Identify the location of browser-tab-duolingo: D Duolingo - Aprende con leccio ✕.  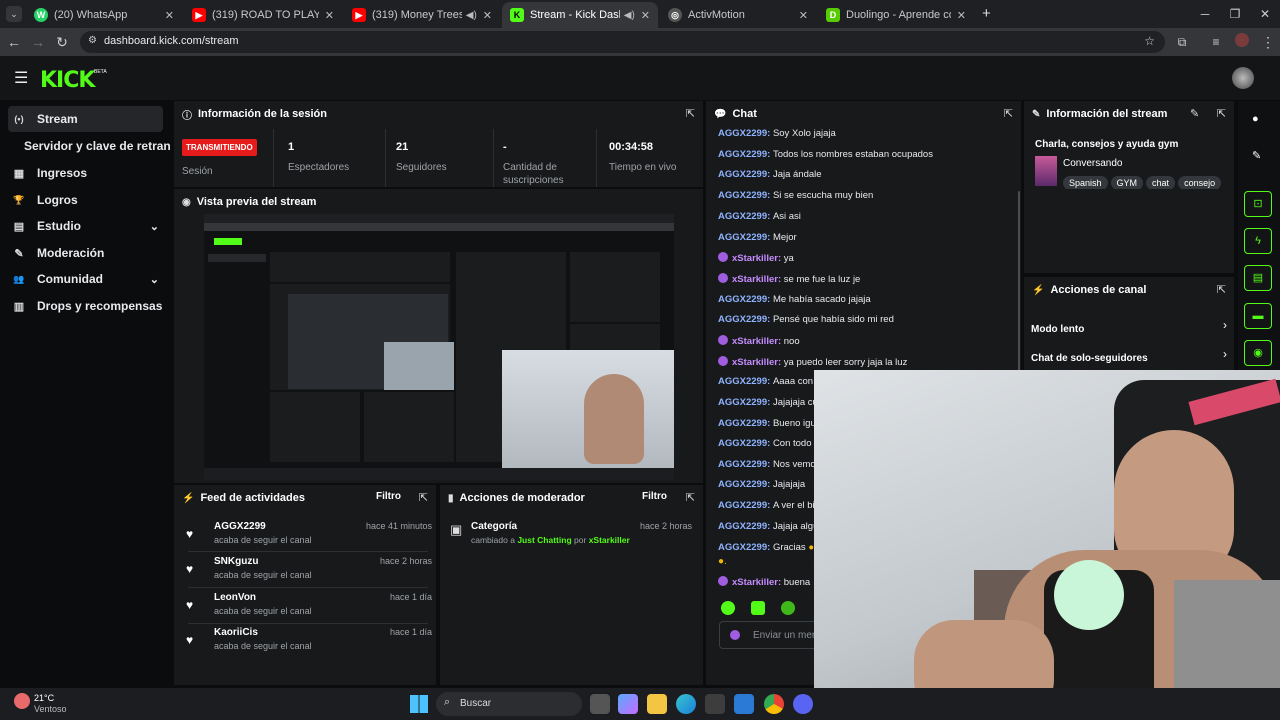
(896, 15).